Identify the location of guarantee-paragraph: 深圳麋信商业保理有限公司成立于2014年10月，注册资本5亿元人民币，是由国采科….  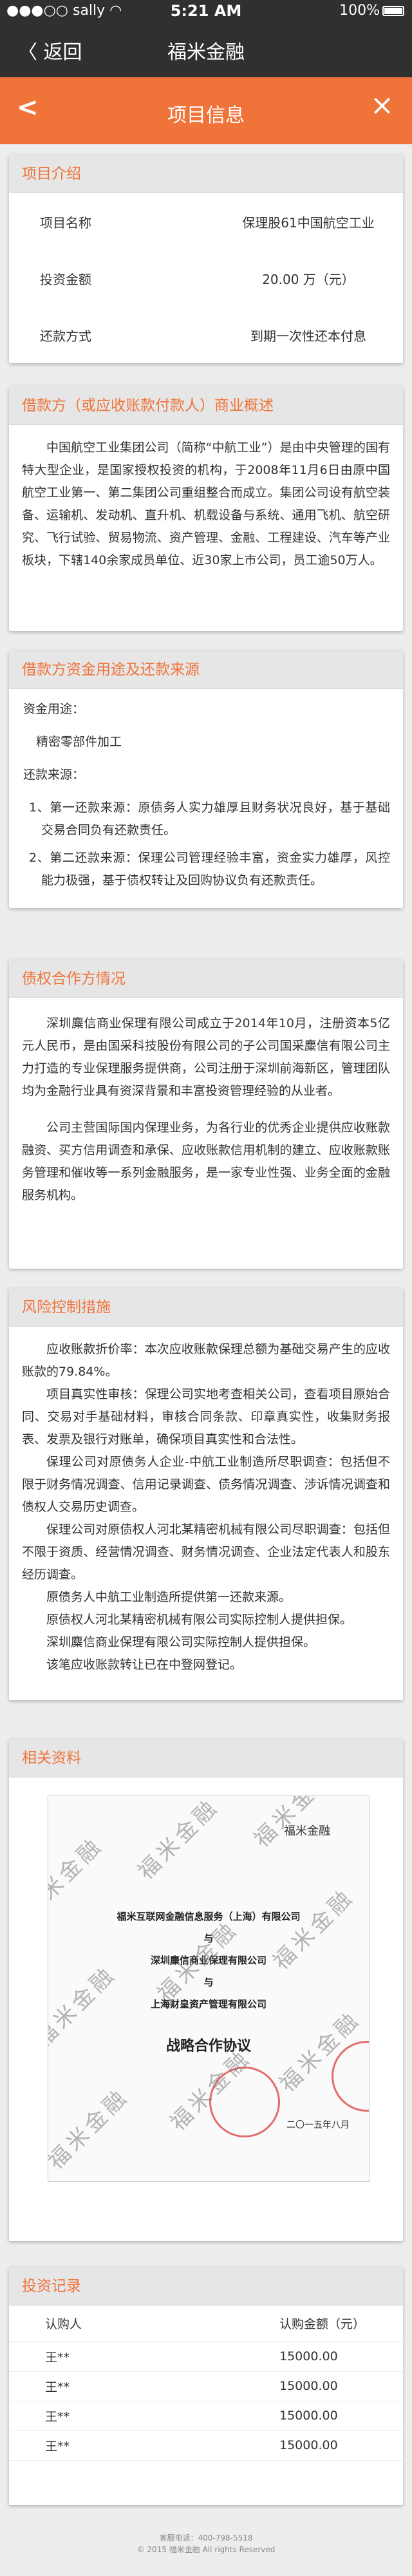
(206, 1057).